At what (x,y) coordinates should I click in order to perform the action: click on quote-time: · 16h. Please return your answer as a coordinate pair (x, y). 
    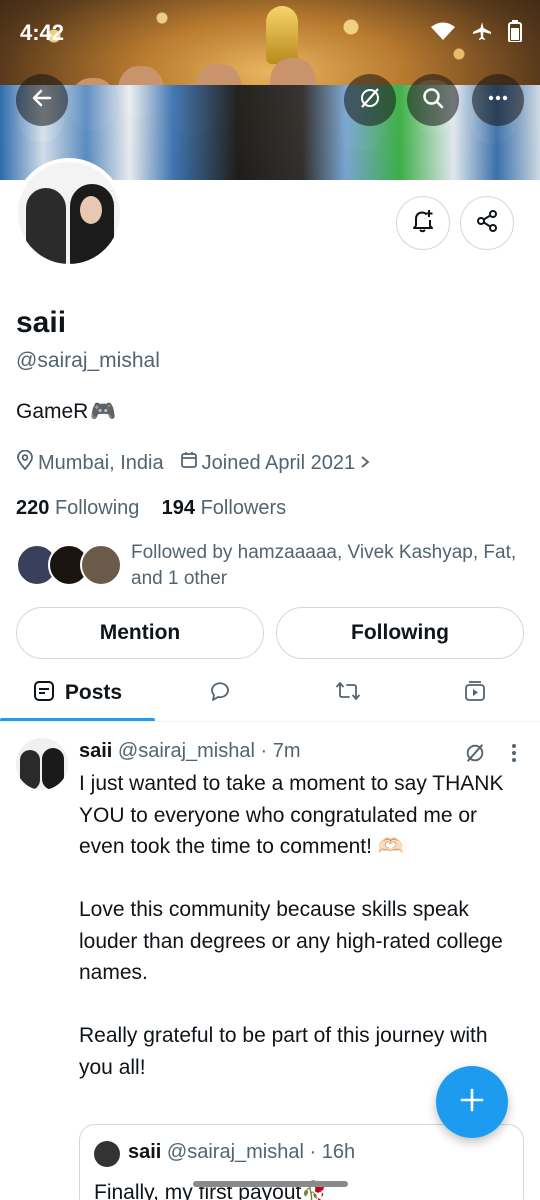
    Looking at the image, I should click on (332, 1152).